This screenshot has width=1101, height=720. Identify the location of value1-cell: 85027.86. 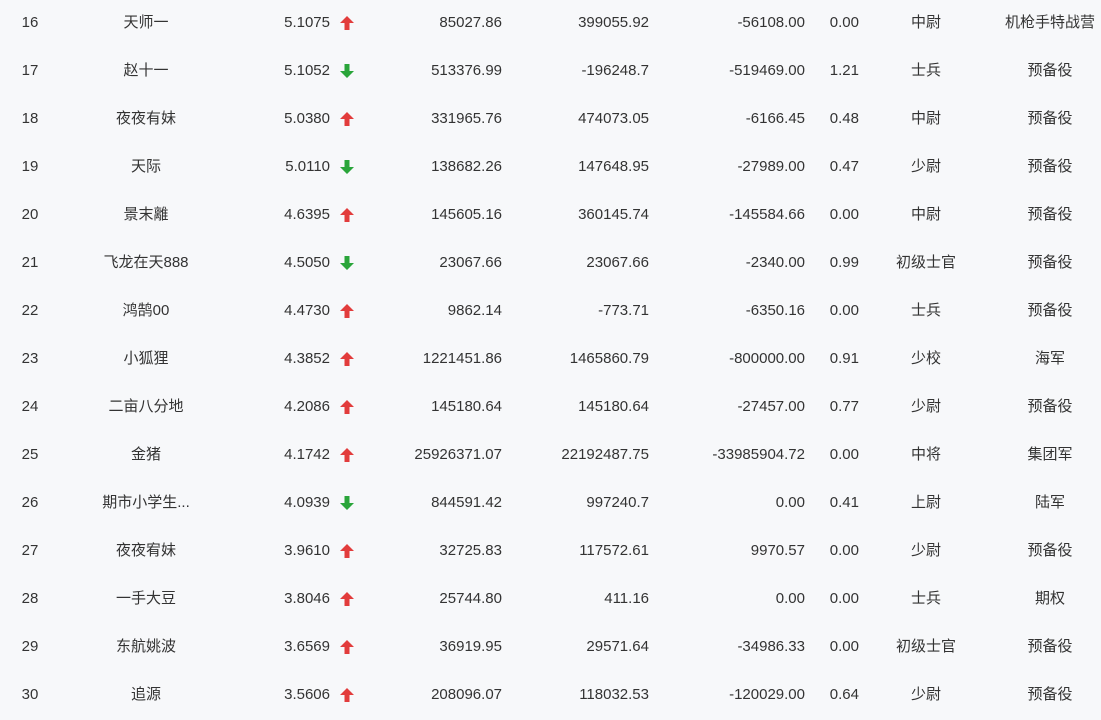
(470, 22).